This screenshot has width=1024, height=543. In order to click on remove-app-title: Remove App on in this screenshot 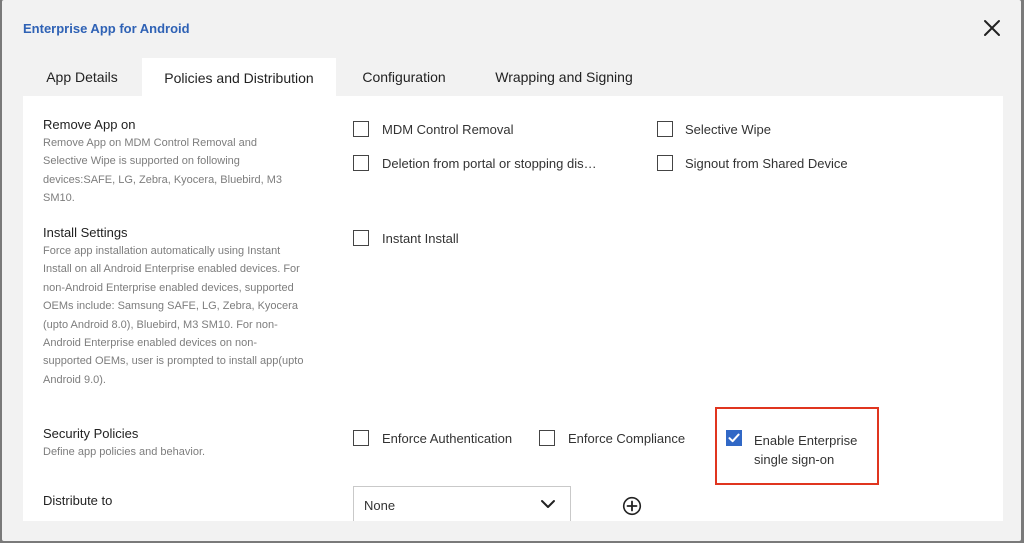, I will do `click(89, 124)`.